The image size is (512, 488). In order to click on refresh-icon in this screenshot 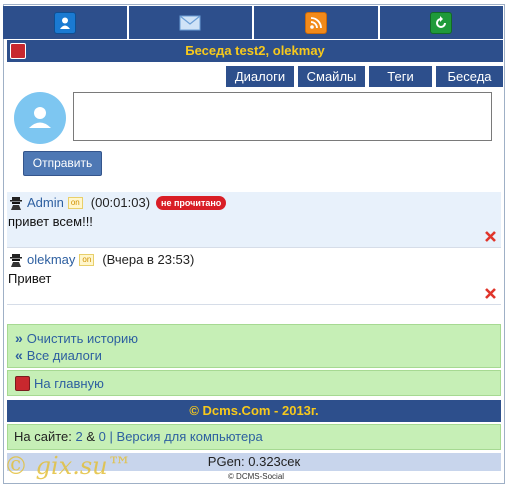, I will do `click(441, 22)`.